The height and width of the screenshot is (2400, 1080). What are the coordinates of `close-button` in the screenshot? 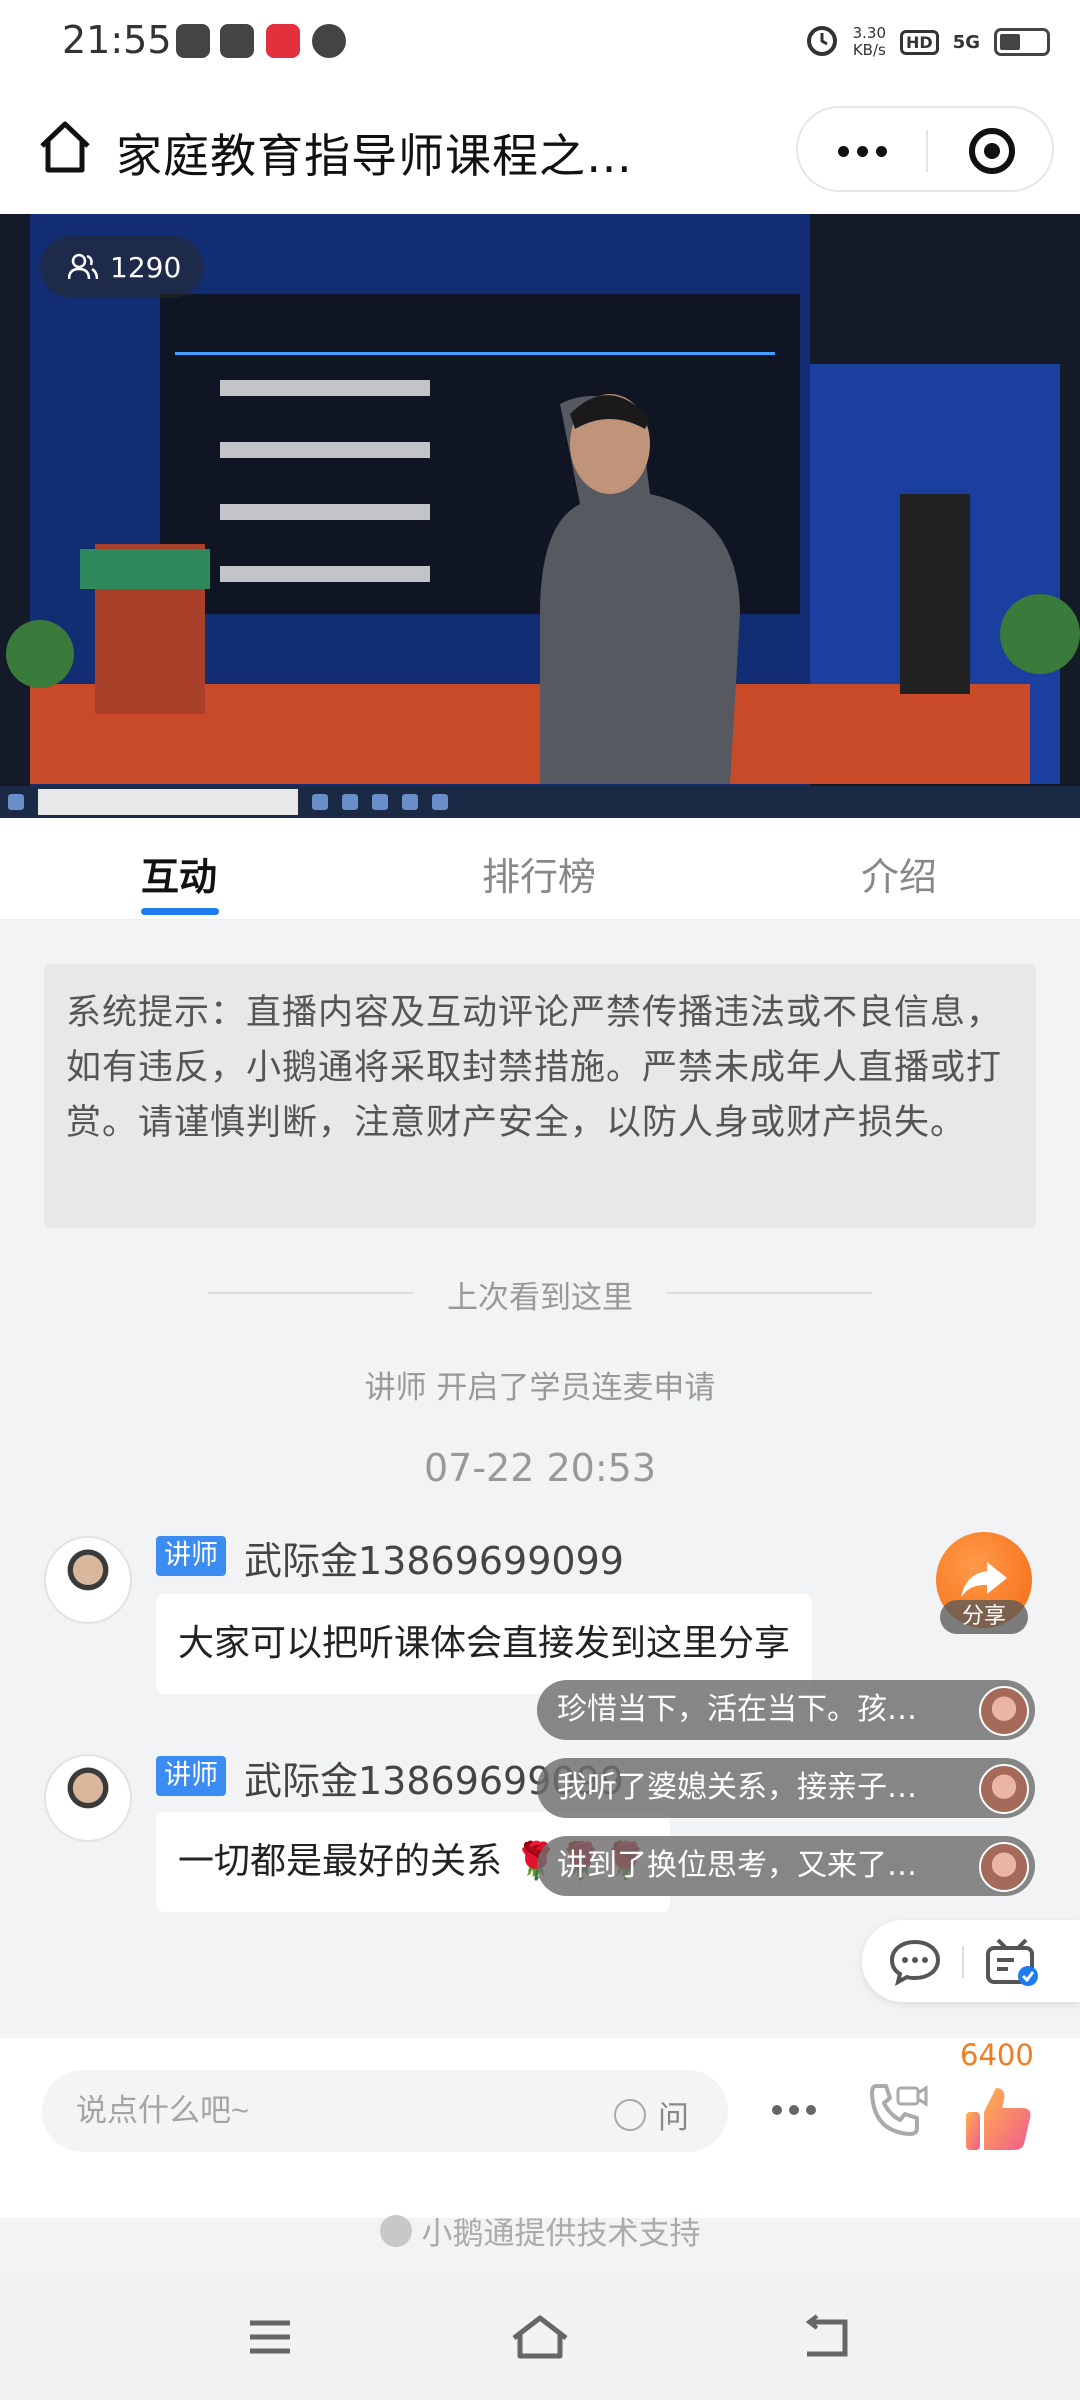 It's located at (992, 151).